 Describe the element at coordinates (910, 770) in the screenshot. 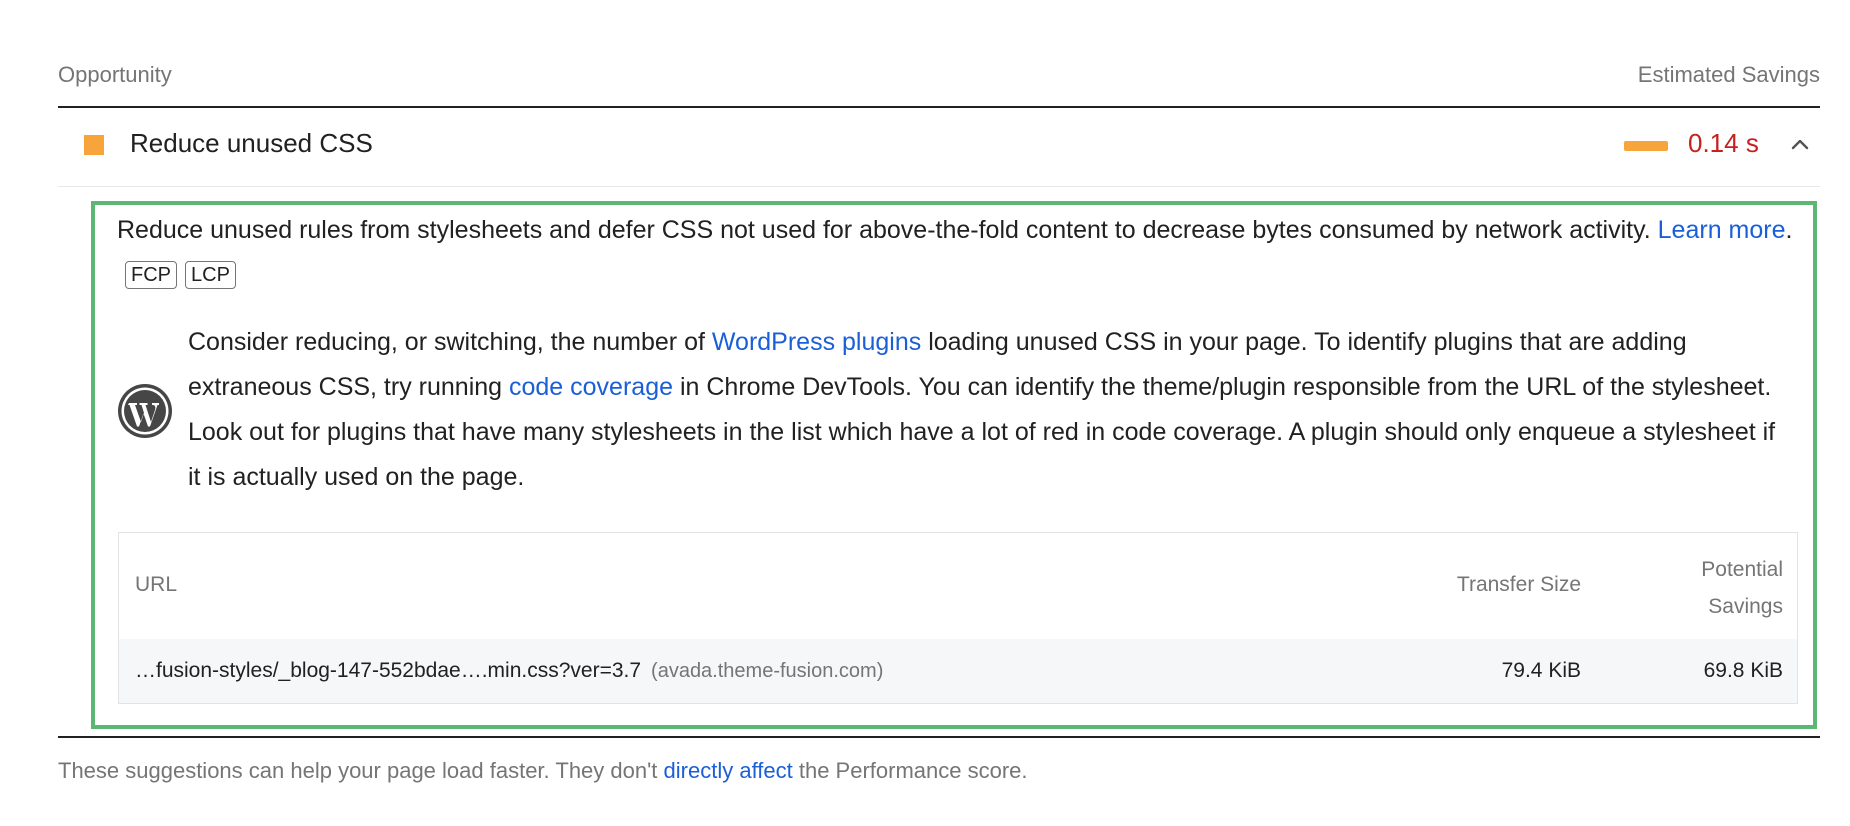

I see `footer-part2: the Performance score.` at that location.